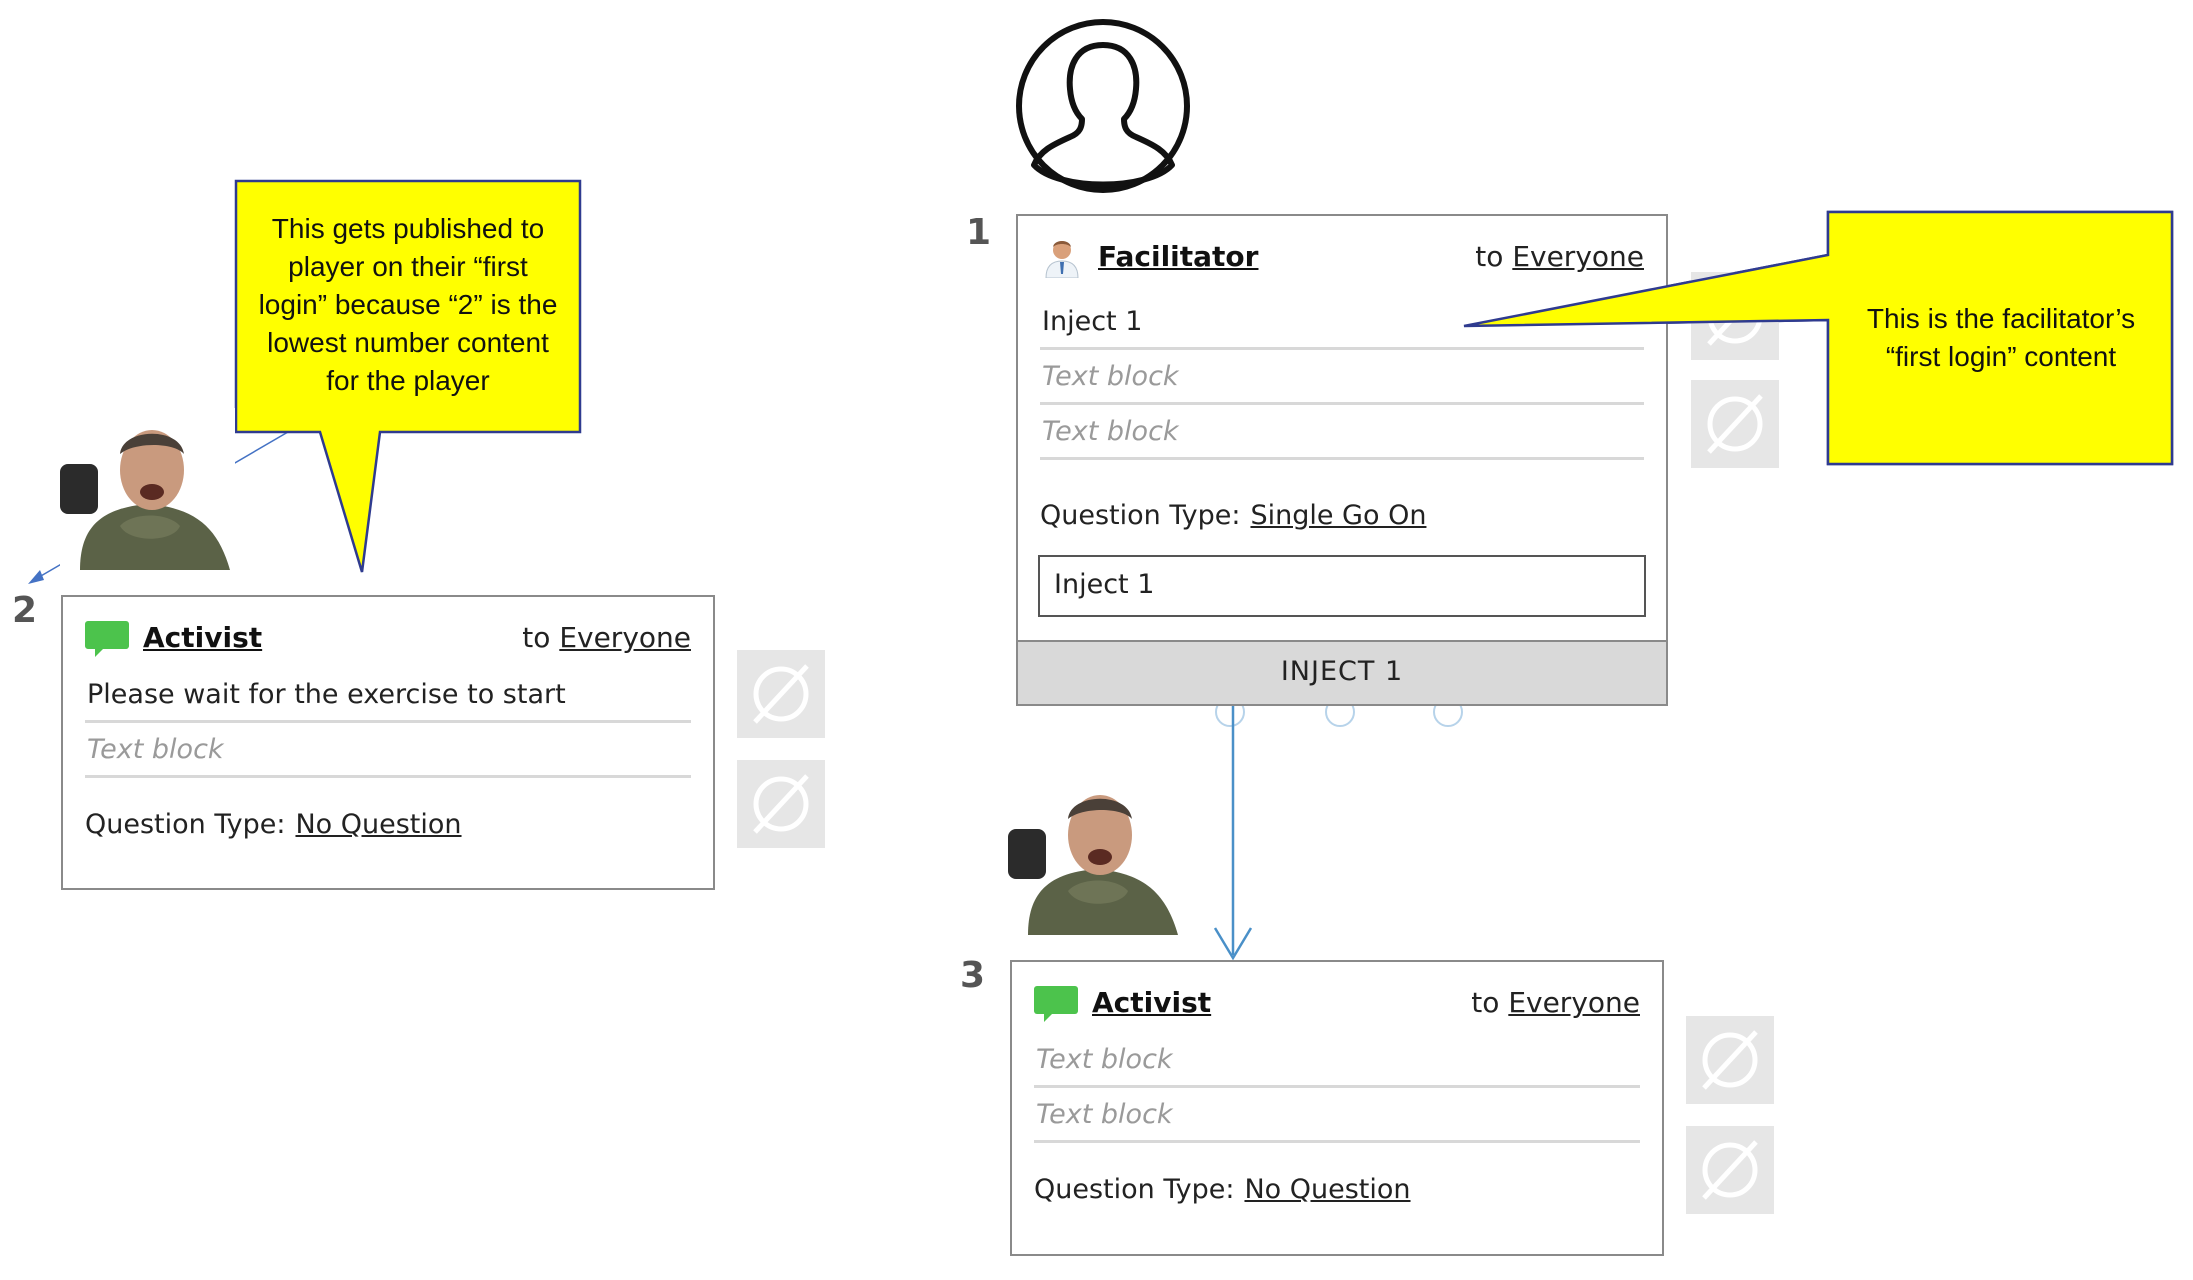 The width and height of the screenshot is (2193, 1280). I want to click on card-header: Facilitator to Everyone, so click(1342, 258).